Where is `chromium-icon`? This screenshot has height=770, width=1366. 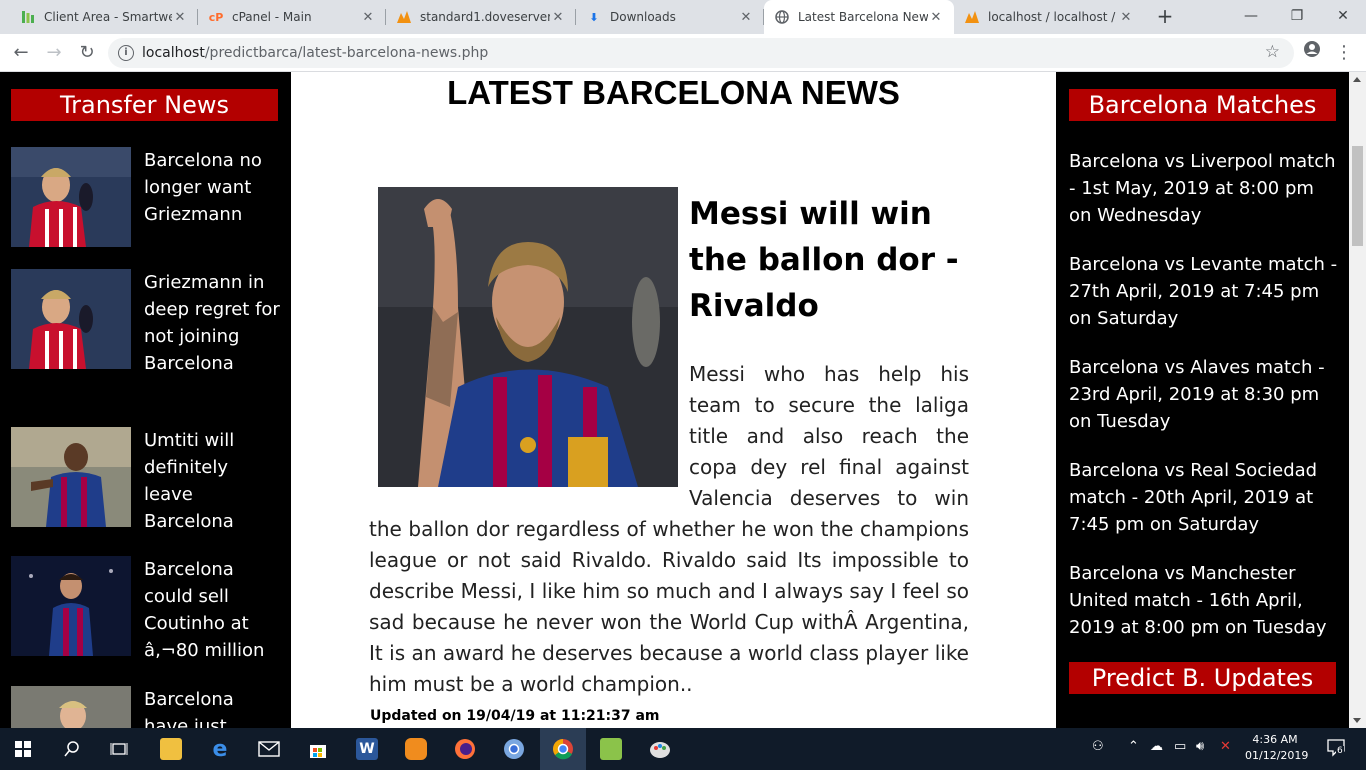 chromium-icon is located at coordinates (514, 749).